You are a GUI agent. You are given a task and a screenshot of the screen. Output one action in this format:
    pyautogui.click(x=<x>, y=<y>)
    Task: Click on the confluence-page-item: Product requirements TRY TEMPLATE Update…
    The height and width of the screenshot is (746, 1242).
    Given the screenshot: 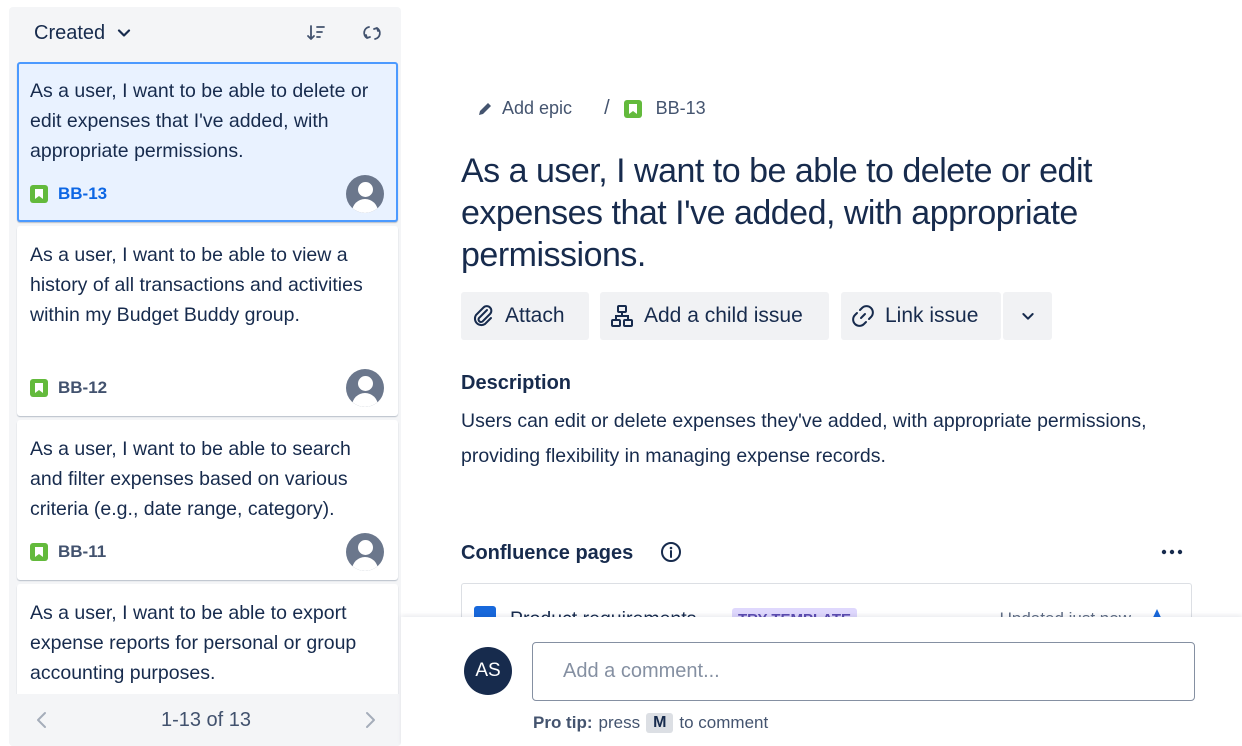 What is the action you would take?
    pyautogui.click(x=826, y=601)
    